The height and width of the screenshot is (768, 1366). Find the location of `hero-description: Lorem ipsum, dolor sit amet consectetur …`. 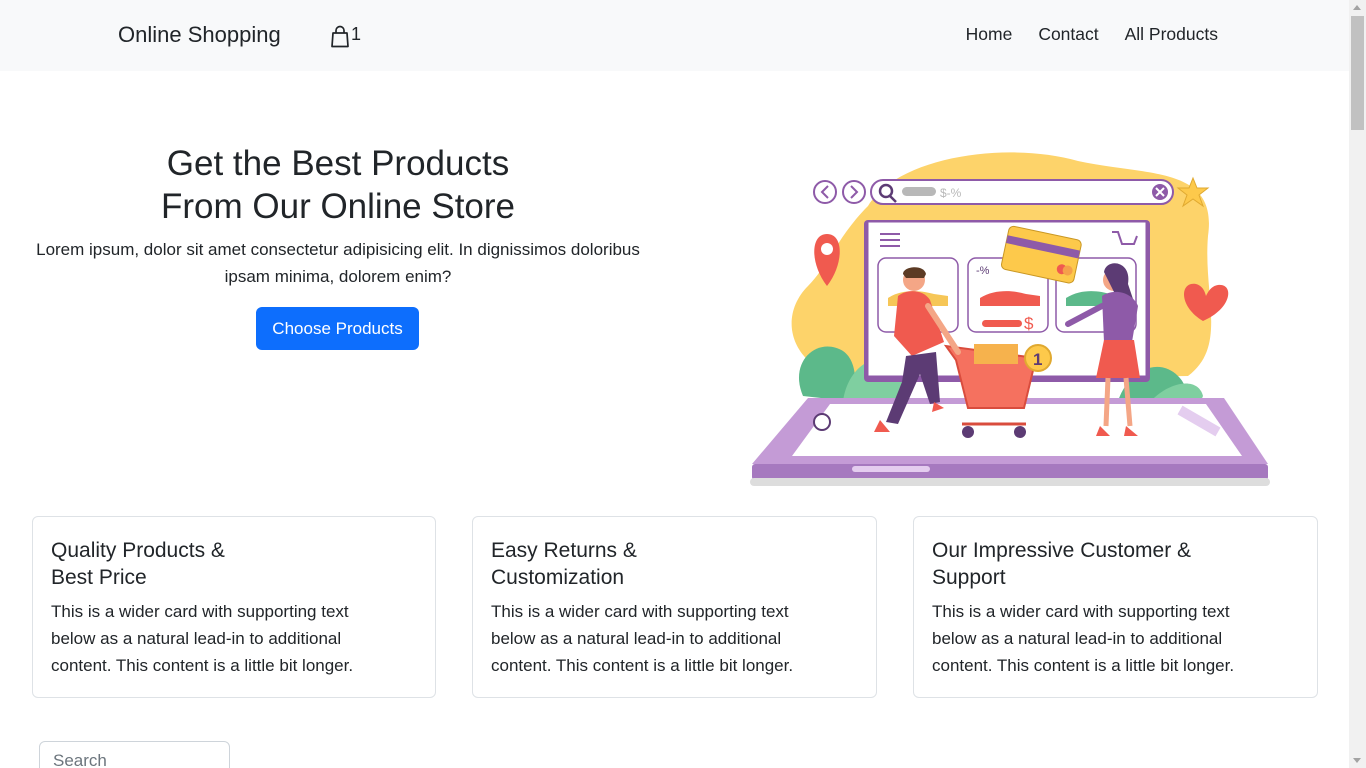

hero-description: Lorem ipsum, dolor sit amet consectetur … is located at coordinates (338, 263).